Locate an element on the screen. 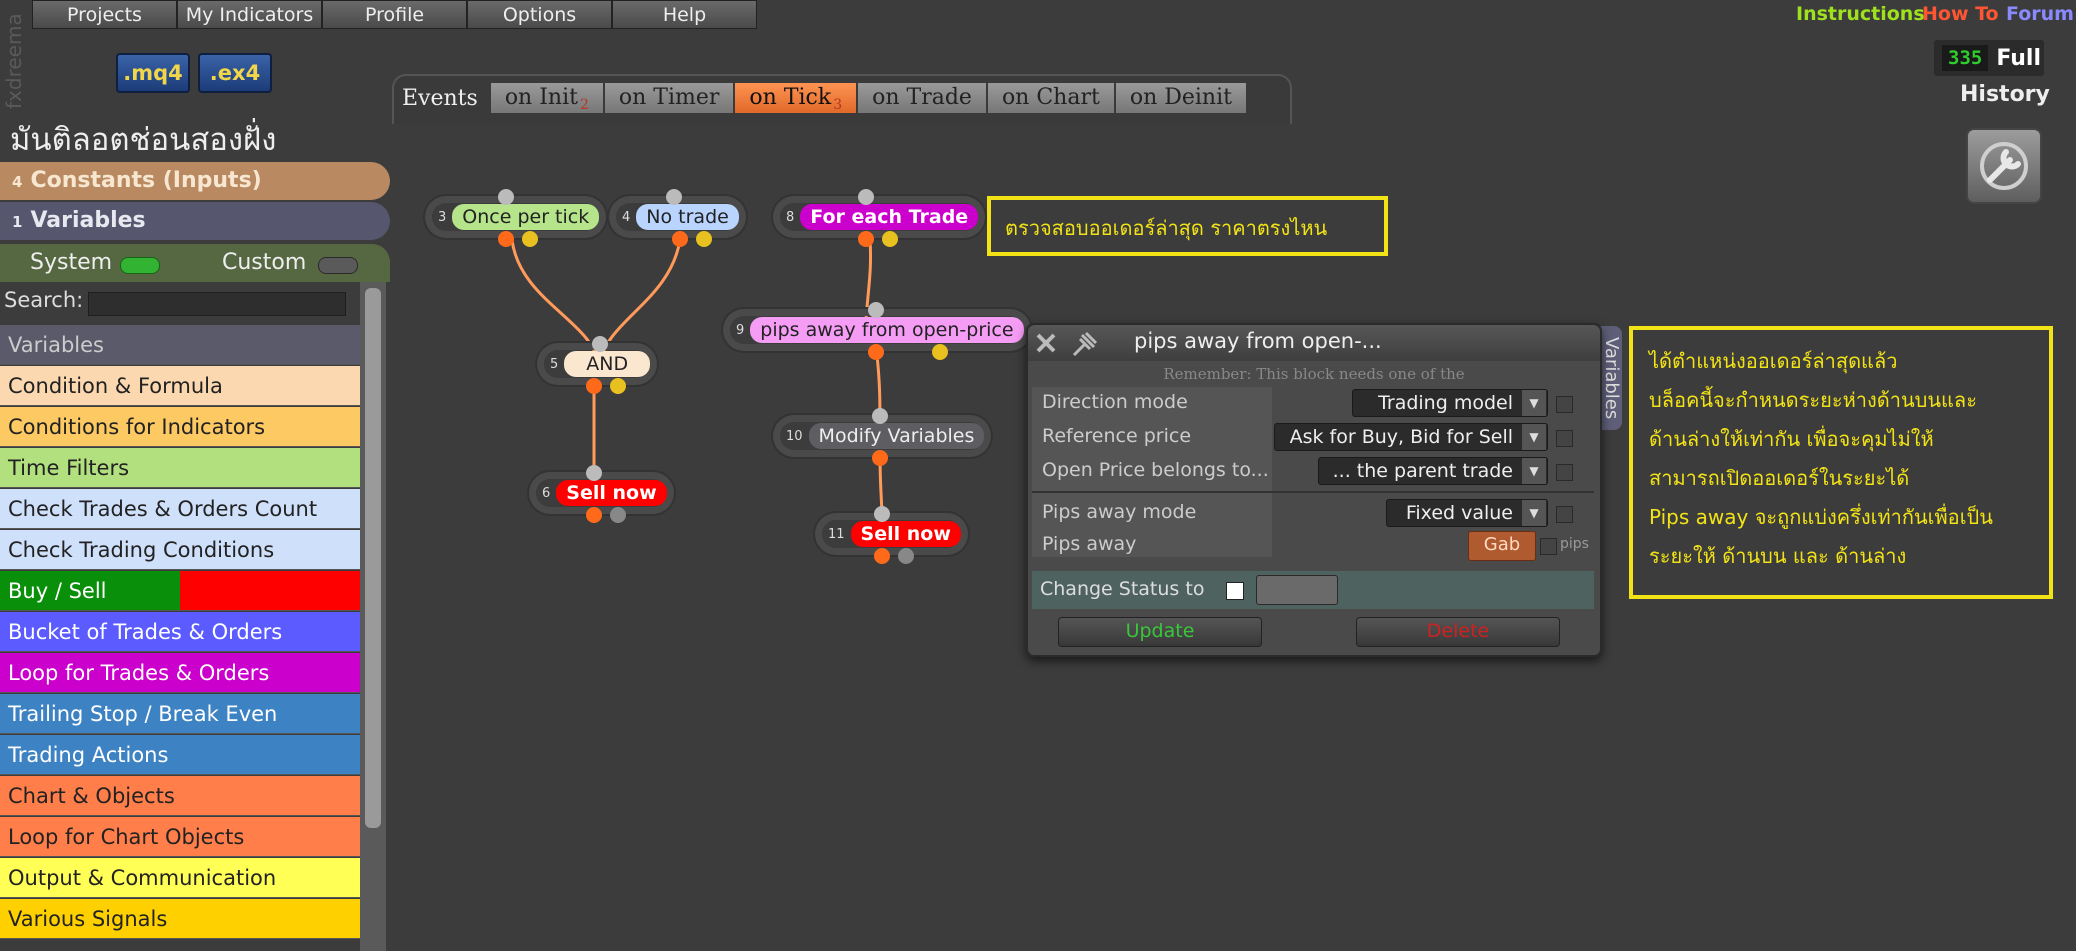 The image size is (2076, 951). annotation-latest-order: ตรวจสอบออเดอร์ล่าสุด ราคาตรงไหน is located at coordinates (1187, 226).